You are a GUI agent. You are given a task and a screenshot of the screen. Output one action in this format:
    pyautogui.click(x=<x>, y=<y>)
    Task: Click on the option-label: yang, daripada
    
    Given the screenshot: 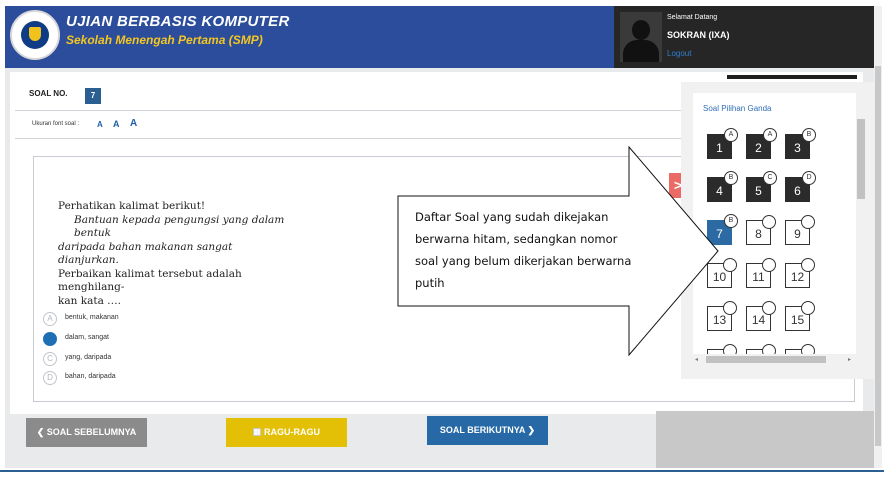 What is the action you would take?
    pyautogui.click(x=88, y=357)
    